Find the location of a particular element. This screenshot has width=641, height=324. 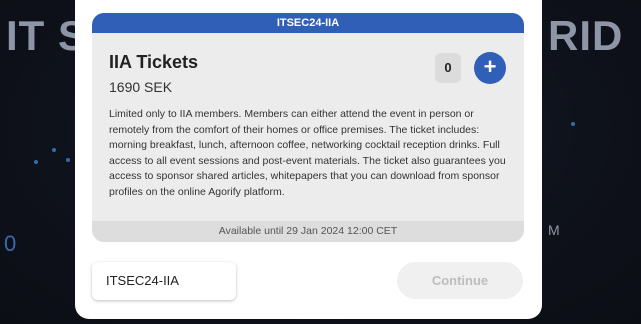

ticket-code-header: ITSEC24-IIA is located at coordinates (308, 23).